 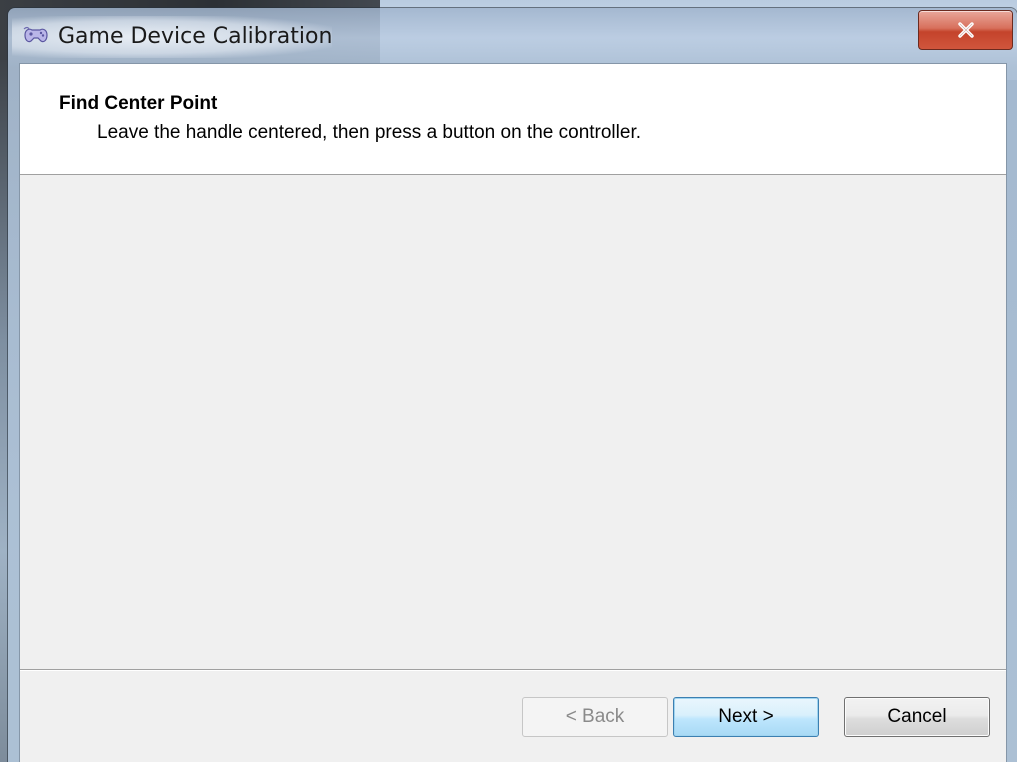 What do you see at coordinates (195, 36) in the screenshot?
I see `window-title: Game Device Calibration` at bounding box center [195, 36].